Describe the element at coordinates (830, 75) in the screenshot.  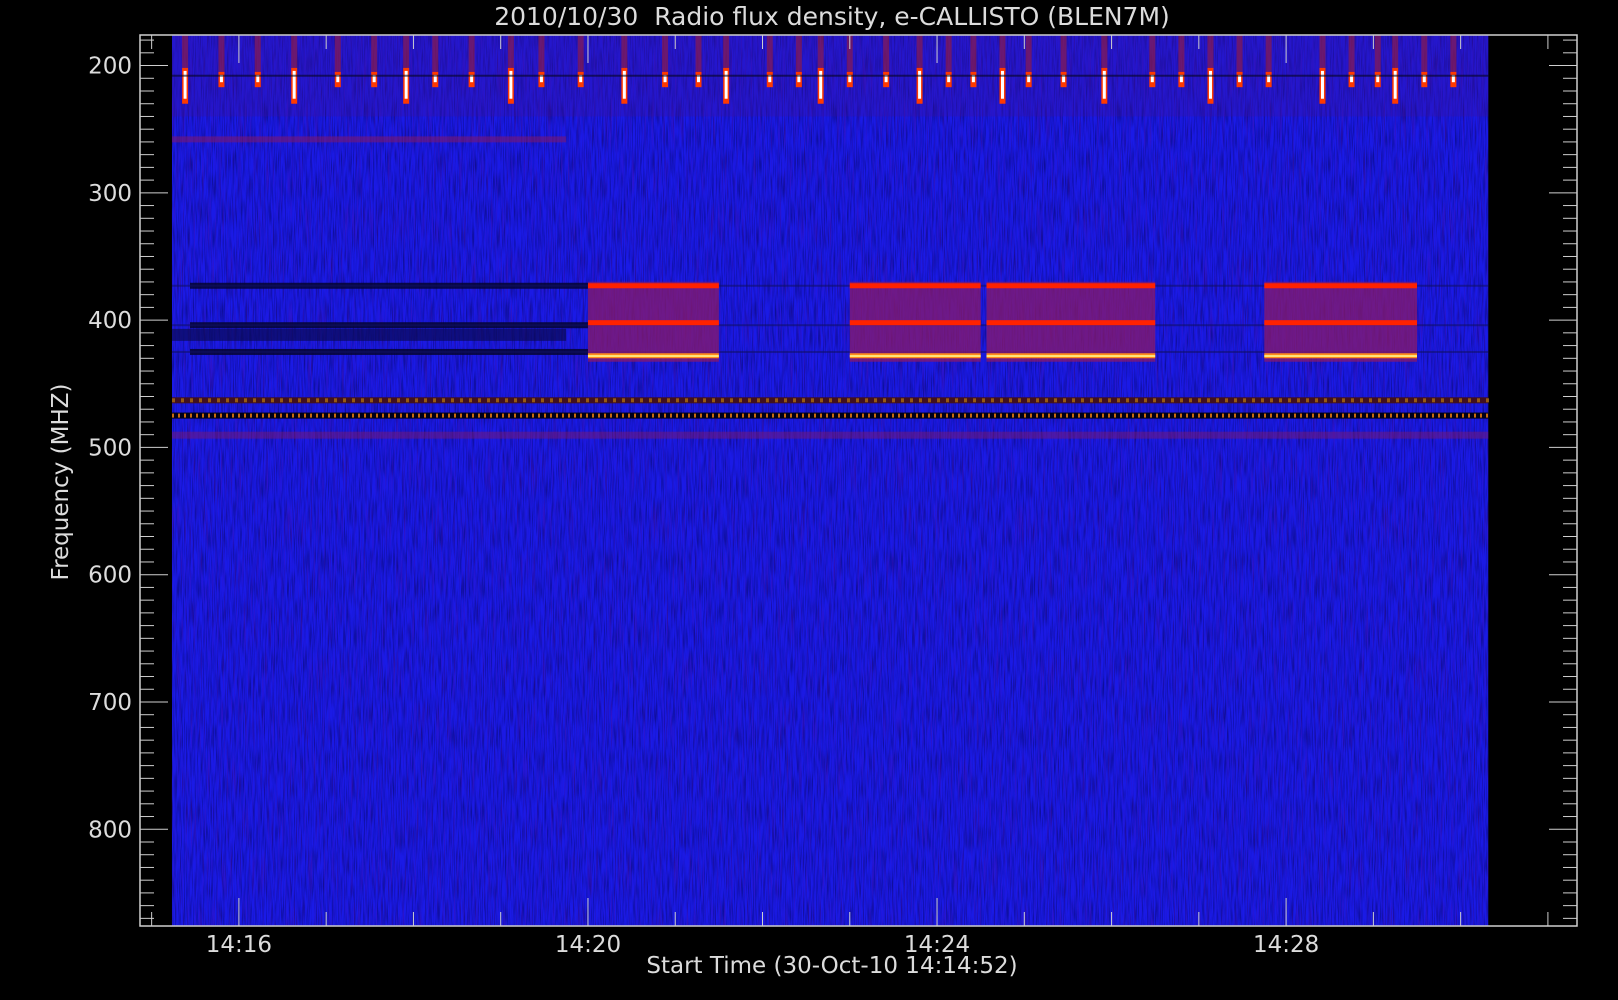
I see `dark-line` at that location.